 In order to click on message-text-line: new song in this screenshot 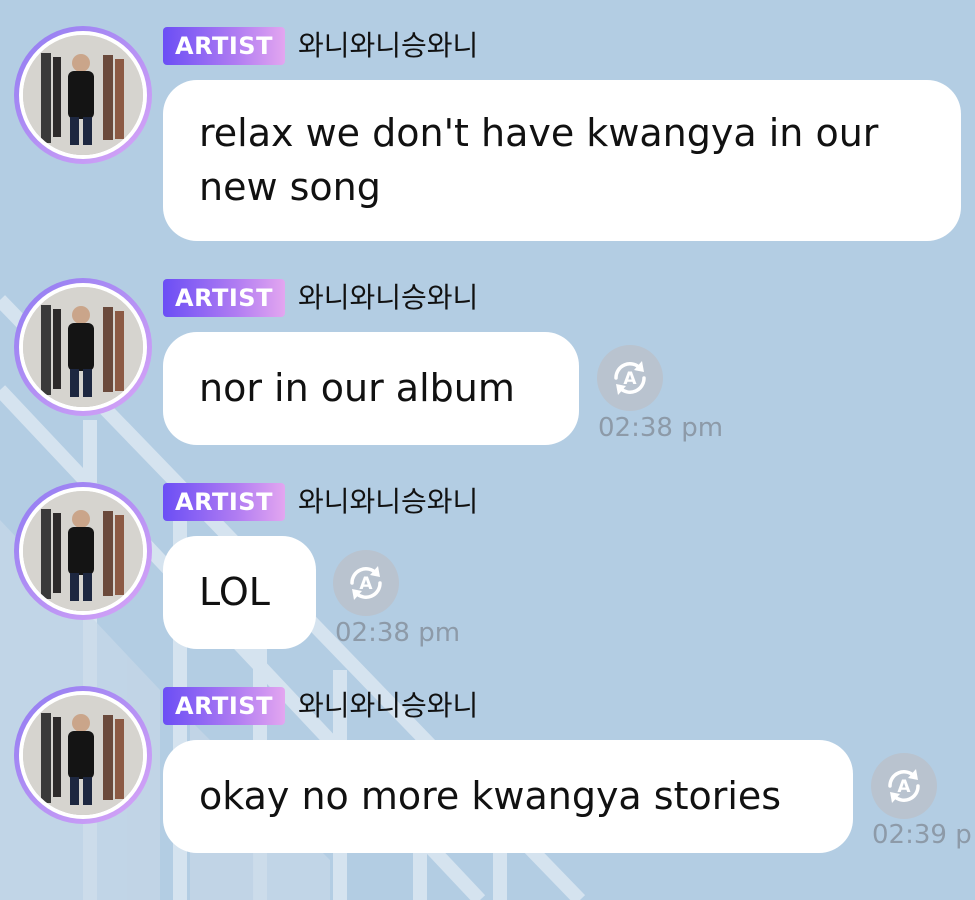, I will do `click(290, 187)`.